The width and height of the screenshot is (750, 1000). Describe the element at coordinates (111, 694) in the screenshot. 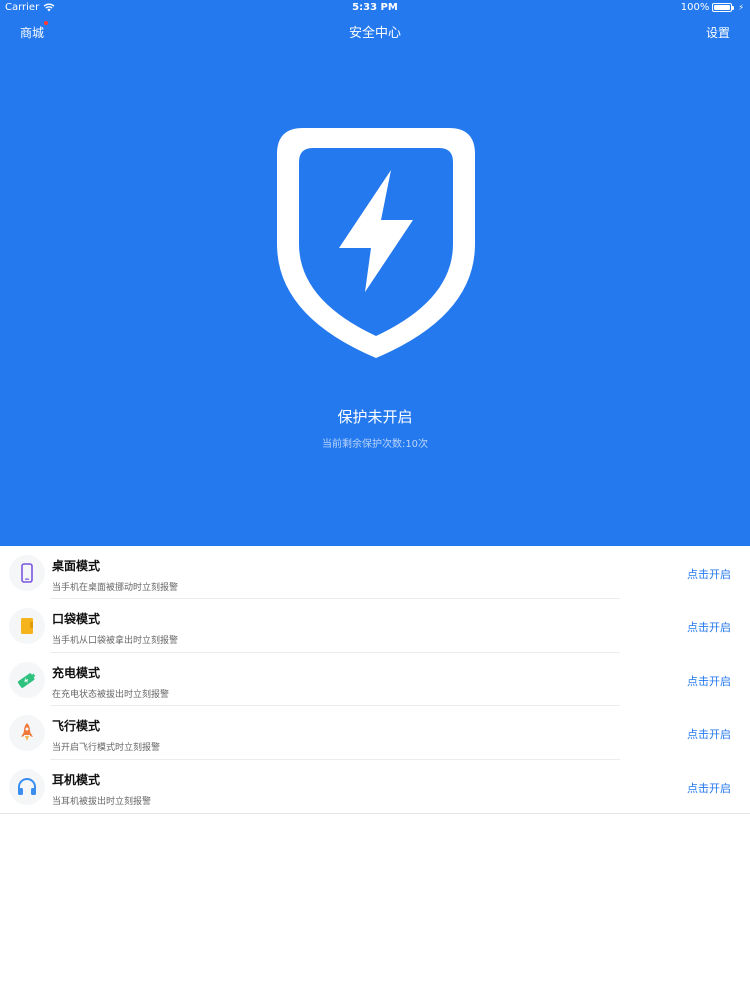

I see `mode-description: 在充电状态被拔出时立刻报警` at that location.